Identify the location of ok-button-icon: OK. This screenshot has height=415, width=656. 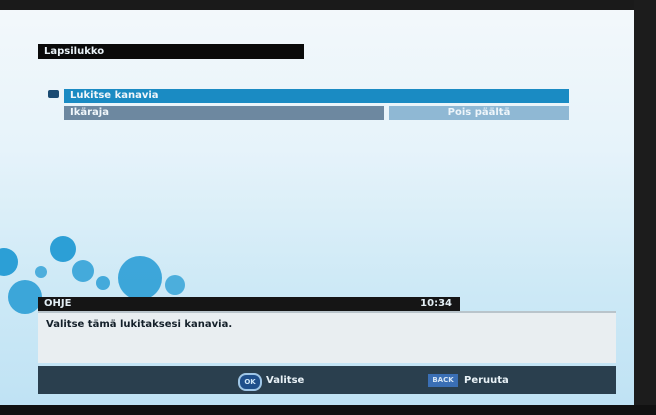
(250, 382).